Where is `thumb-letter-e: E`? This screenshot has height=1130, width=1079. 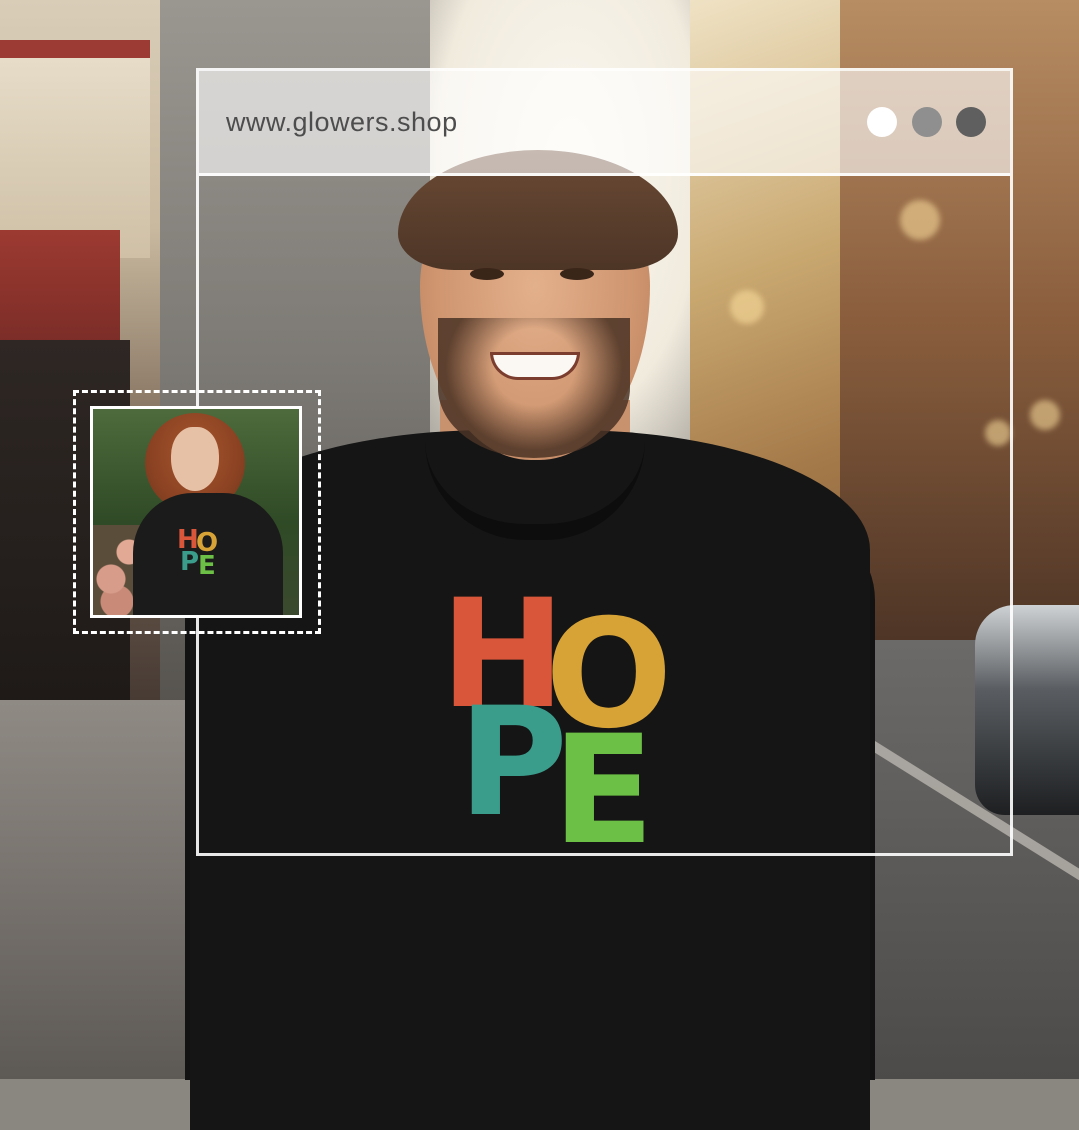 thumb-letter-e: E is located at coordinates (207, 566).